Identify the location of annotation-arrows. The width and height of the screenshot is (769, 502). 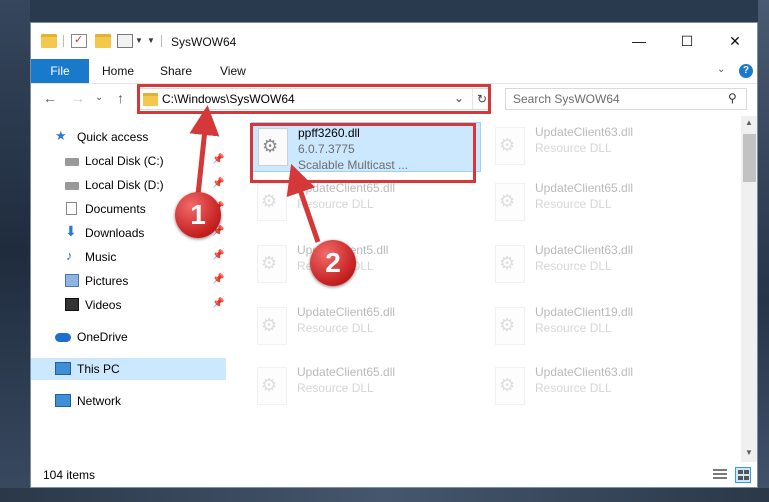
(255, 174).